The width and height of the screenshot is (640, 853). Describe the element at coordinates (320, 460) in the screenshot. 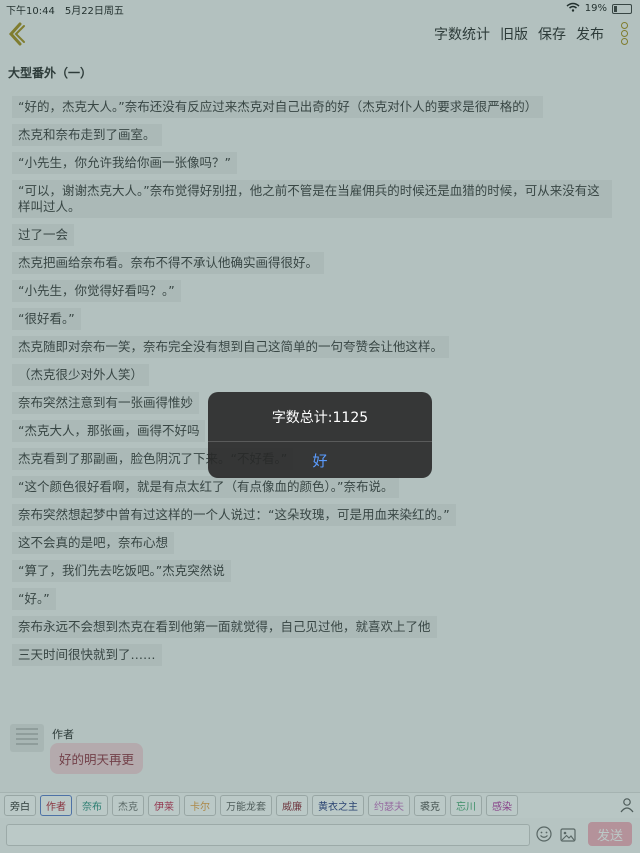

I see `dialog-ok-button: 好` at that location.